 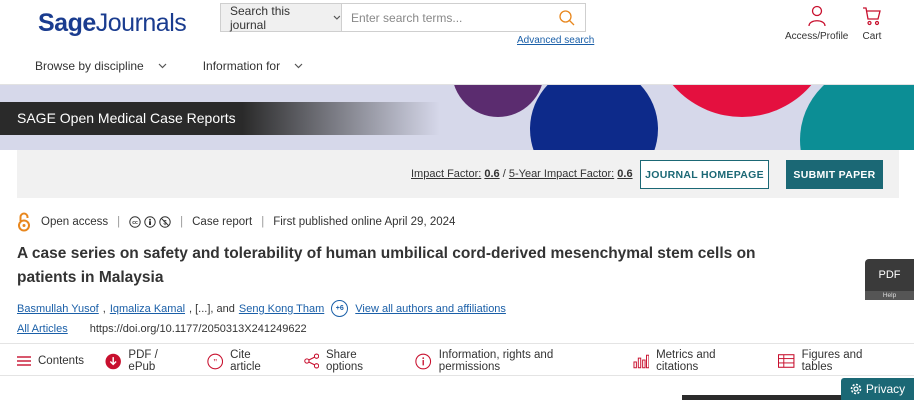 I want to click on five-year-impact-label: 5-Year Impact Factor:, so click(x=561, y=174).